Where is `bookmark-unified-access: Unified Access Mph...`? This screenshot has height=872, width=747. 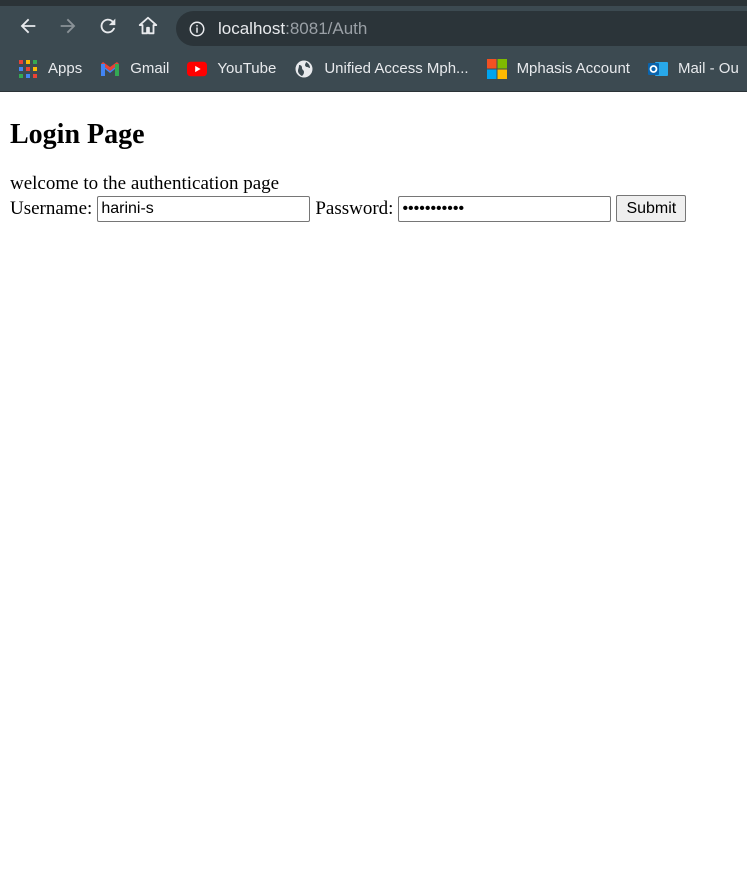
bookmark-unified-access: Unified Access Mph... is located at coordinates (381, 69).